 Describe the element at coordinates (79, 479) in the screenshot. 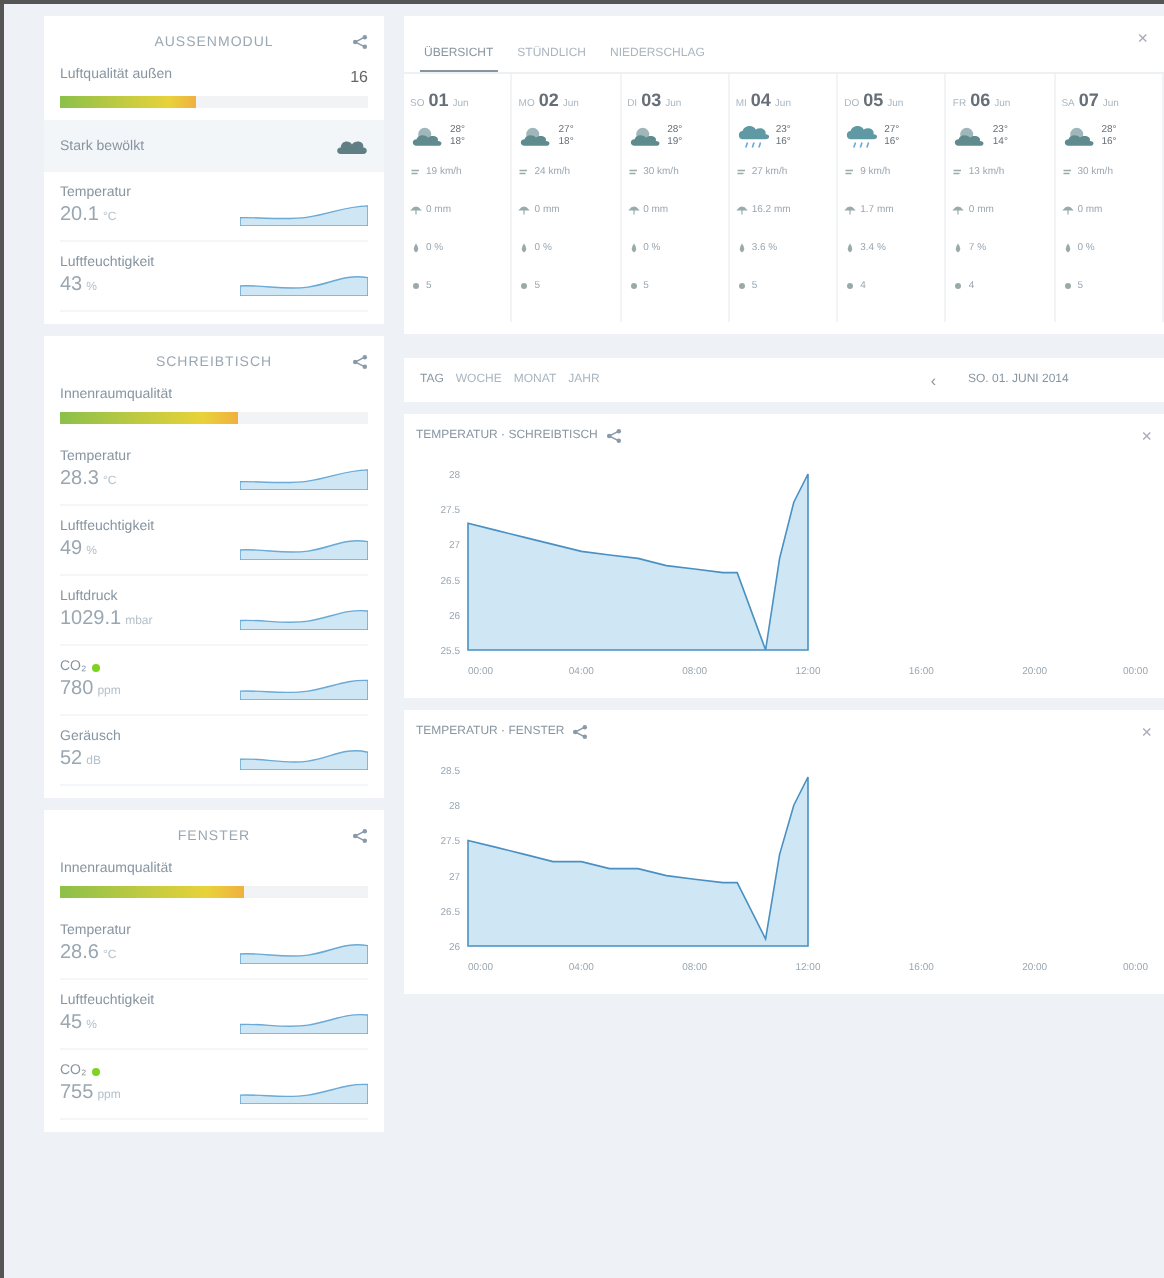

I see `metric-value: 28.3` at that location.